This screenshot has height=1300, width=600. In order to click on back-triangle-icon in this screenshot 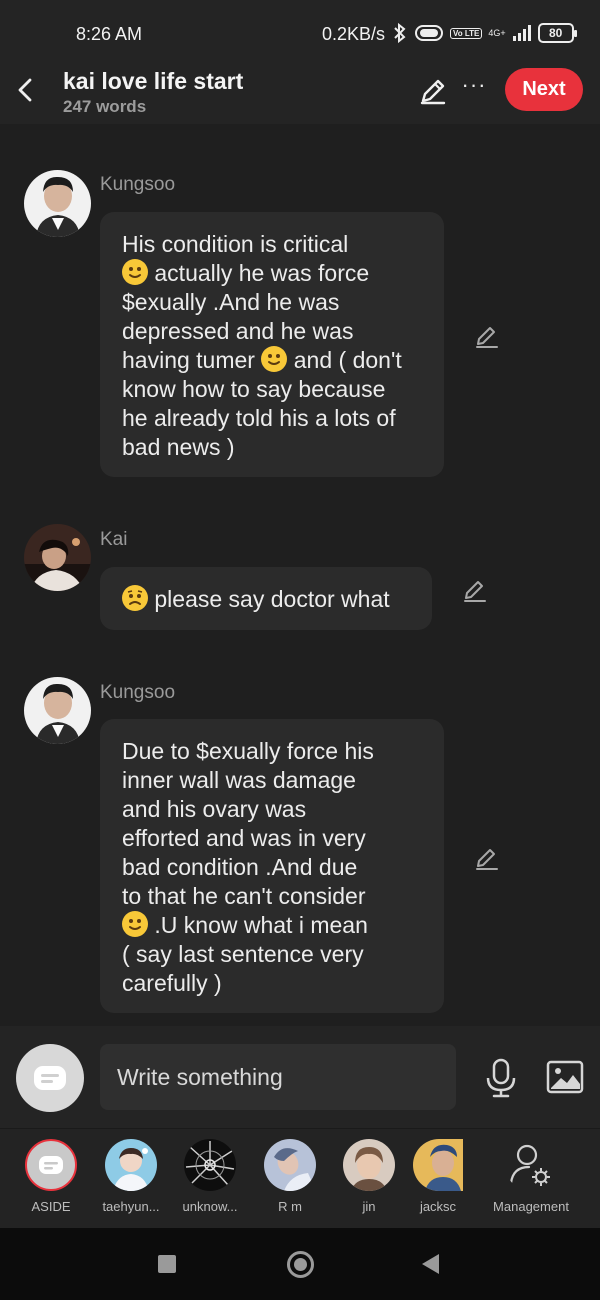, I will do `click(430, 1264)`.